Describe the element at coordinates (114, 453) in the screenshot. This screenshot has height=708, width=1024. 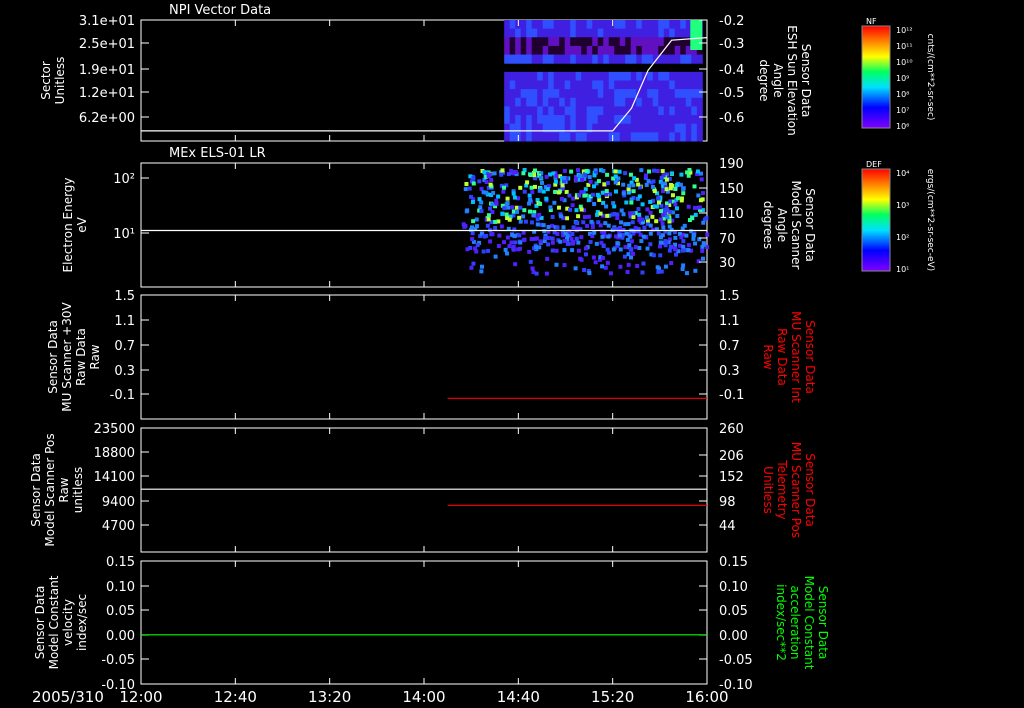
I see `left-tick-label: 18800` at that location.